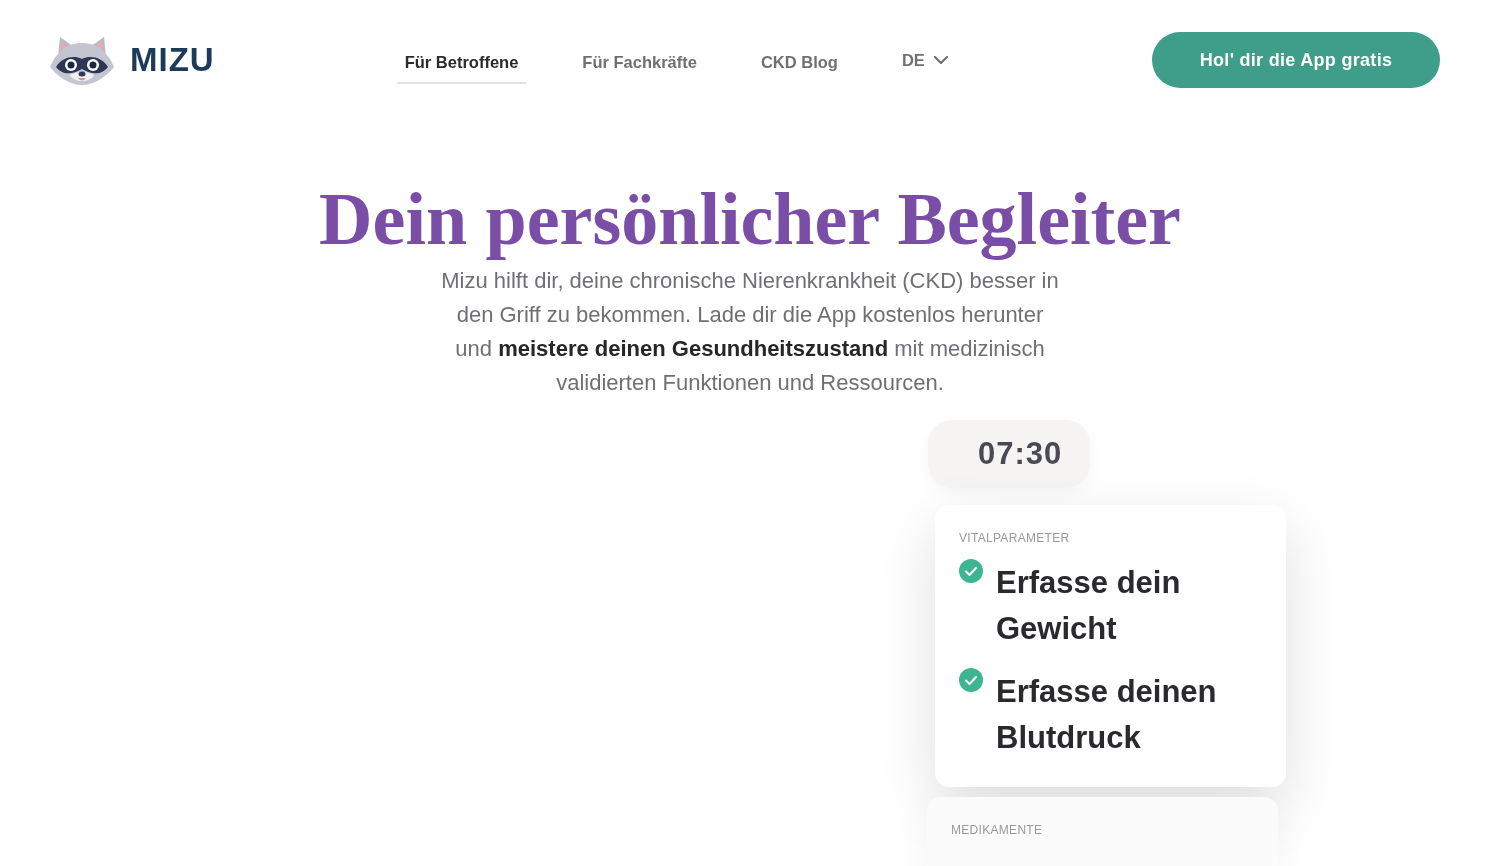 The height and width of the screenshot is (866, 1500). I want to click on get-app-button: Hol' dir die App gratis, so click(1296, 60).